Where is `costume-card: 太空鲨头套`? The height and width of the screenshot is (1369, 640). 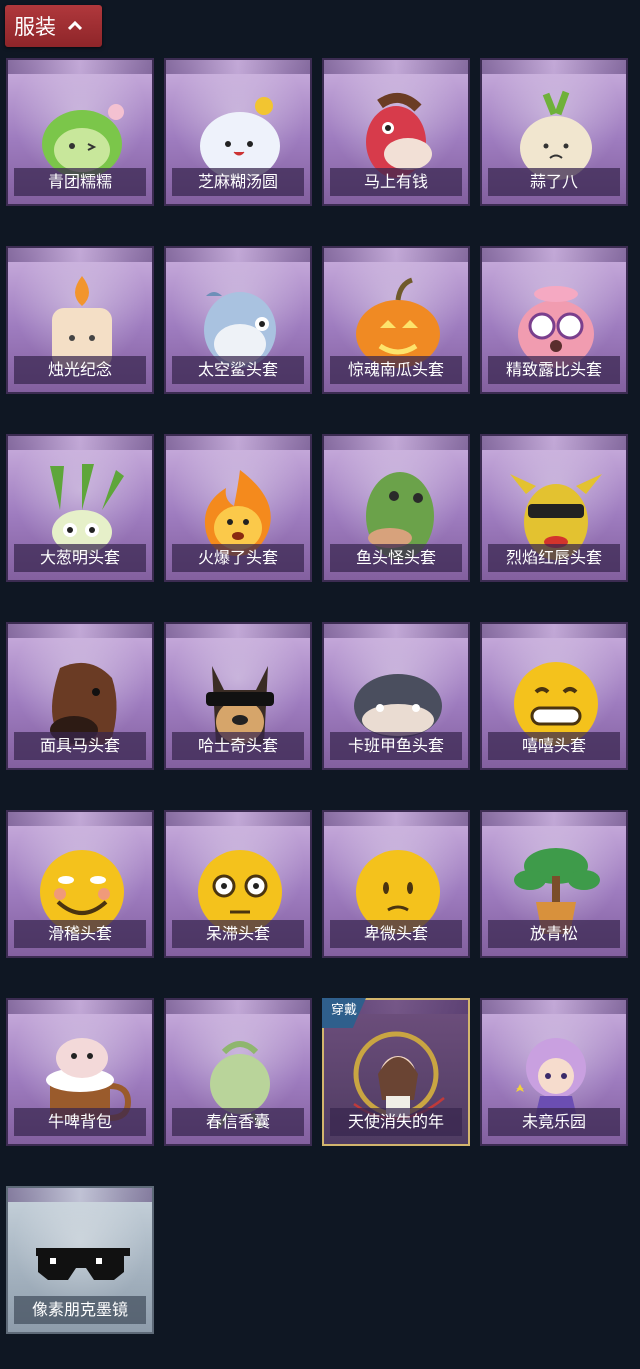 costume-card: 太空鲨头套 is located at coordinates (238, 320).